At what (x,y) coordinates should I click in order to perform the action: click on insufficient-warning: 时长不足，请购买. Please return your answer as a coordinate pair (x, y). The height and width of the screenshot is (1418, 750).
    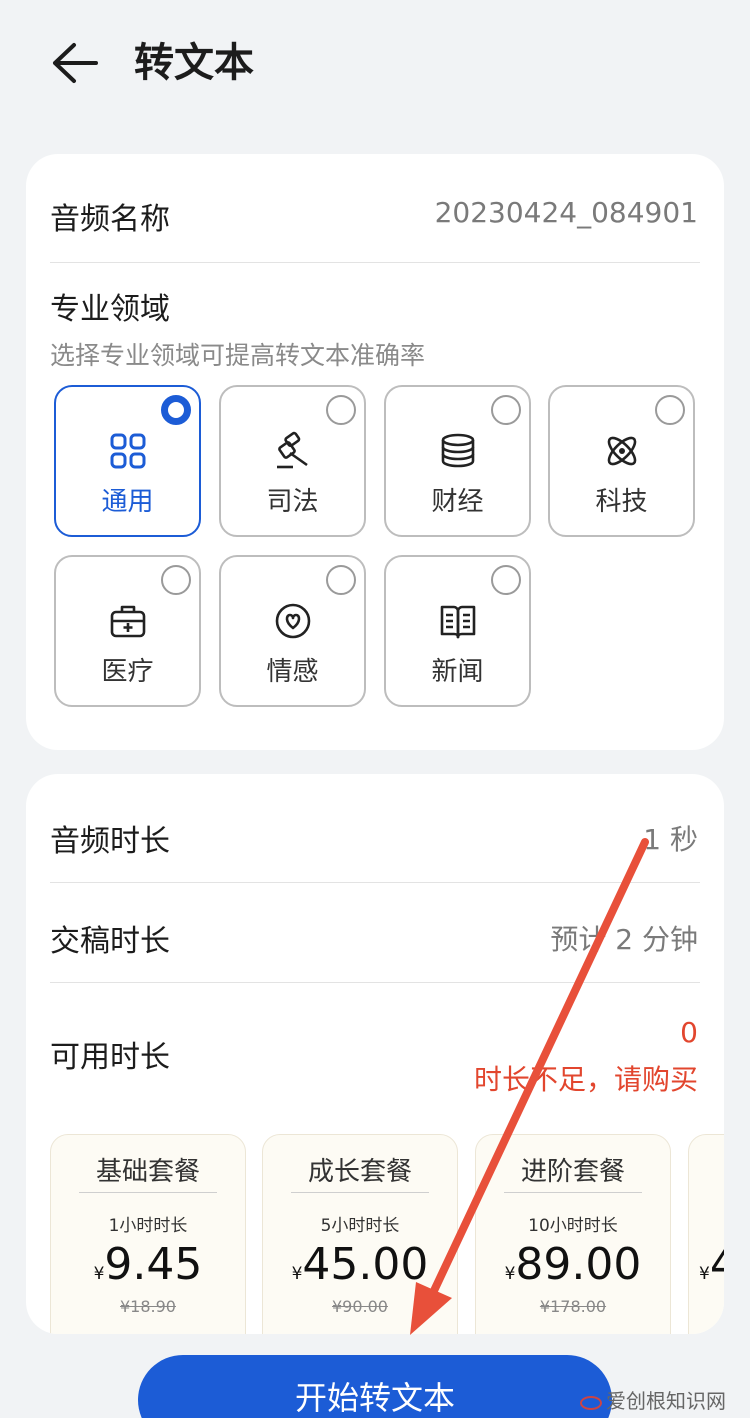
    Looking at the image, I should click on (585, 1079).